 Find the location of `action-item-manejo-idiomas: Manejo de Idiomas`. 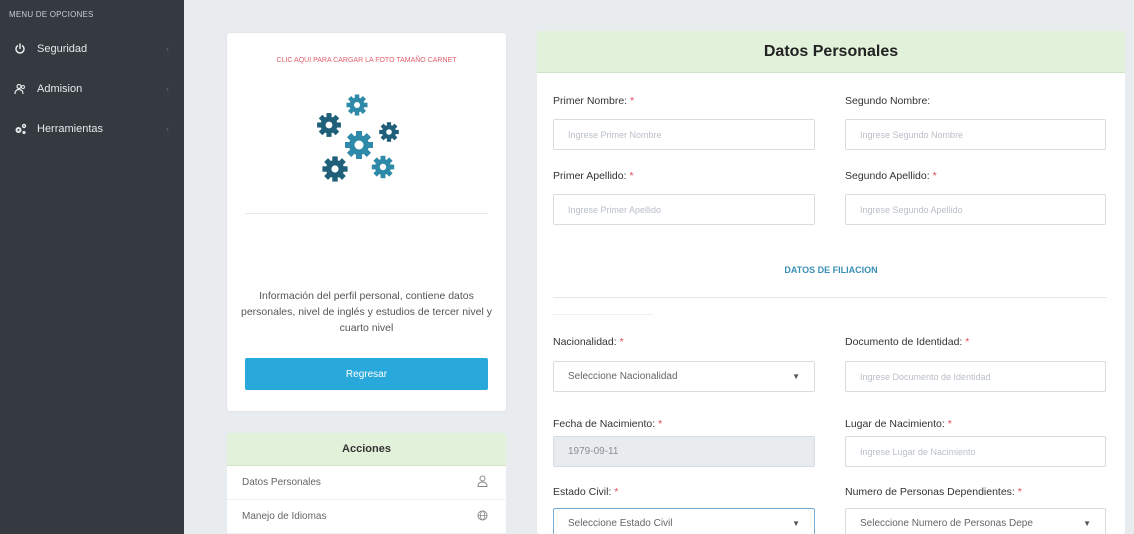

action-item-manejo-idiomas: Manejo de Idiomas is located at coordinates (366, 517).